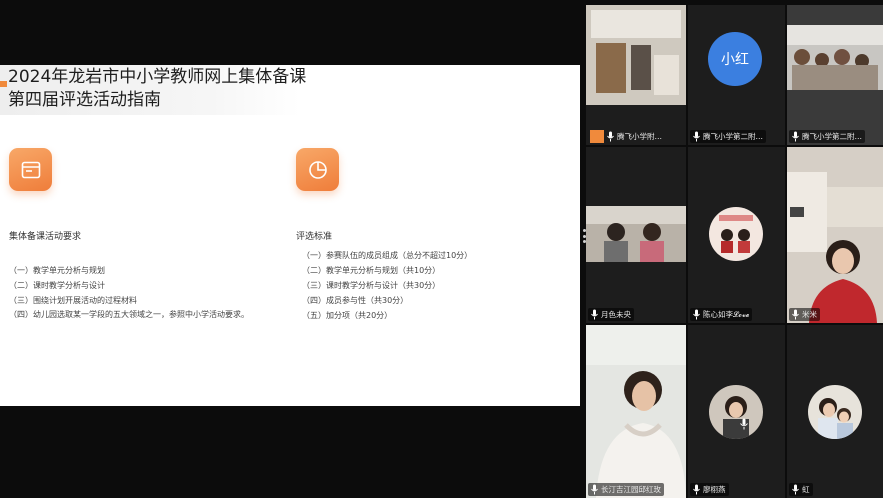  Describe the element at coordinates (129, 314) in the screenshot. I see `list-item: （四）幼儿园选取某一学段的五大领域之一，参照中小学活动要求。` at that location.